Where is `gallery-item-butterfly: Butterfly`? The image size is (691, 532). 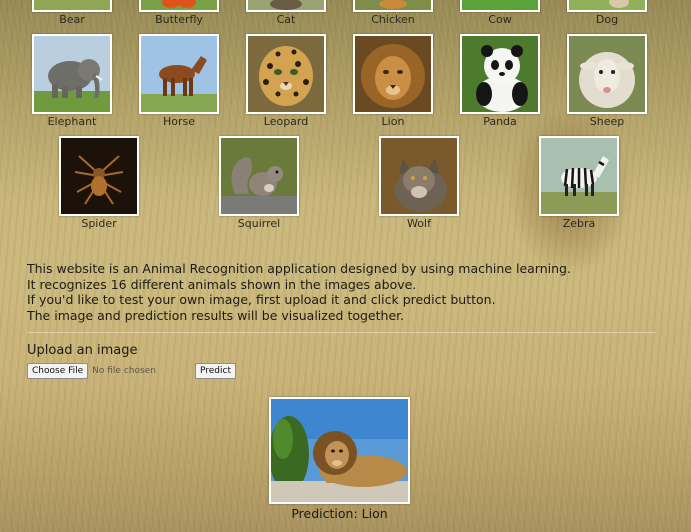
gallery-item-butterfly: Butterfly is located at coordinates (179, 13).